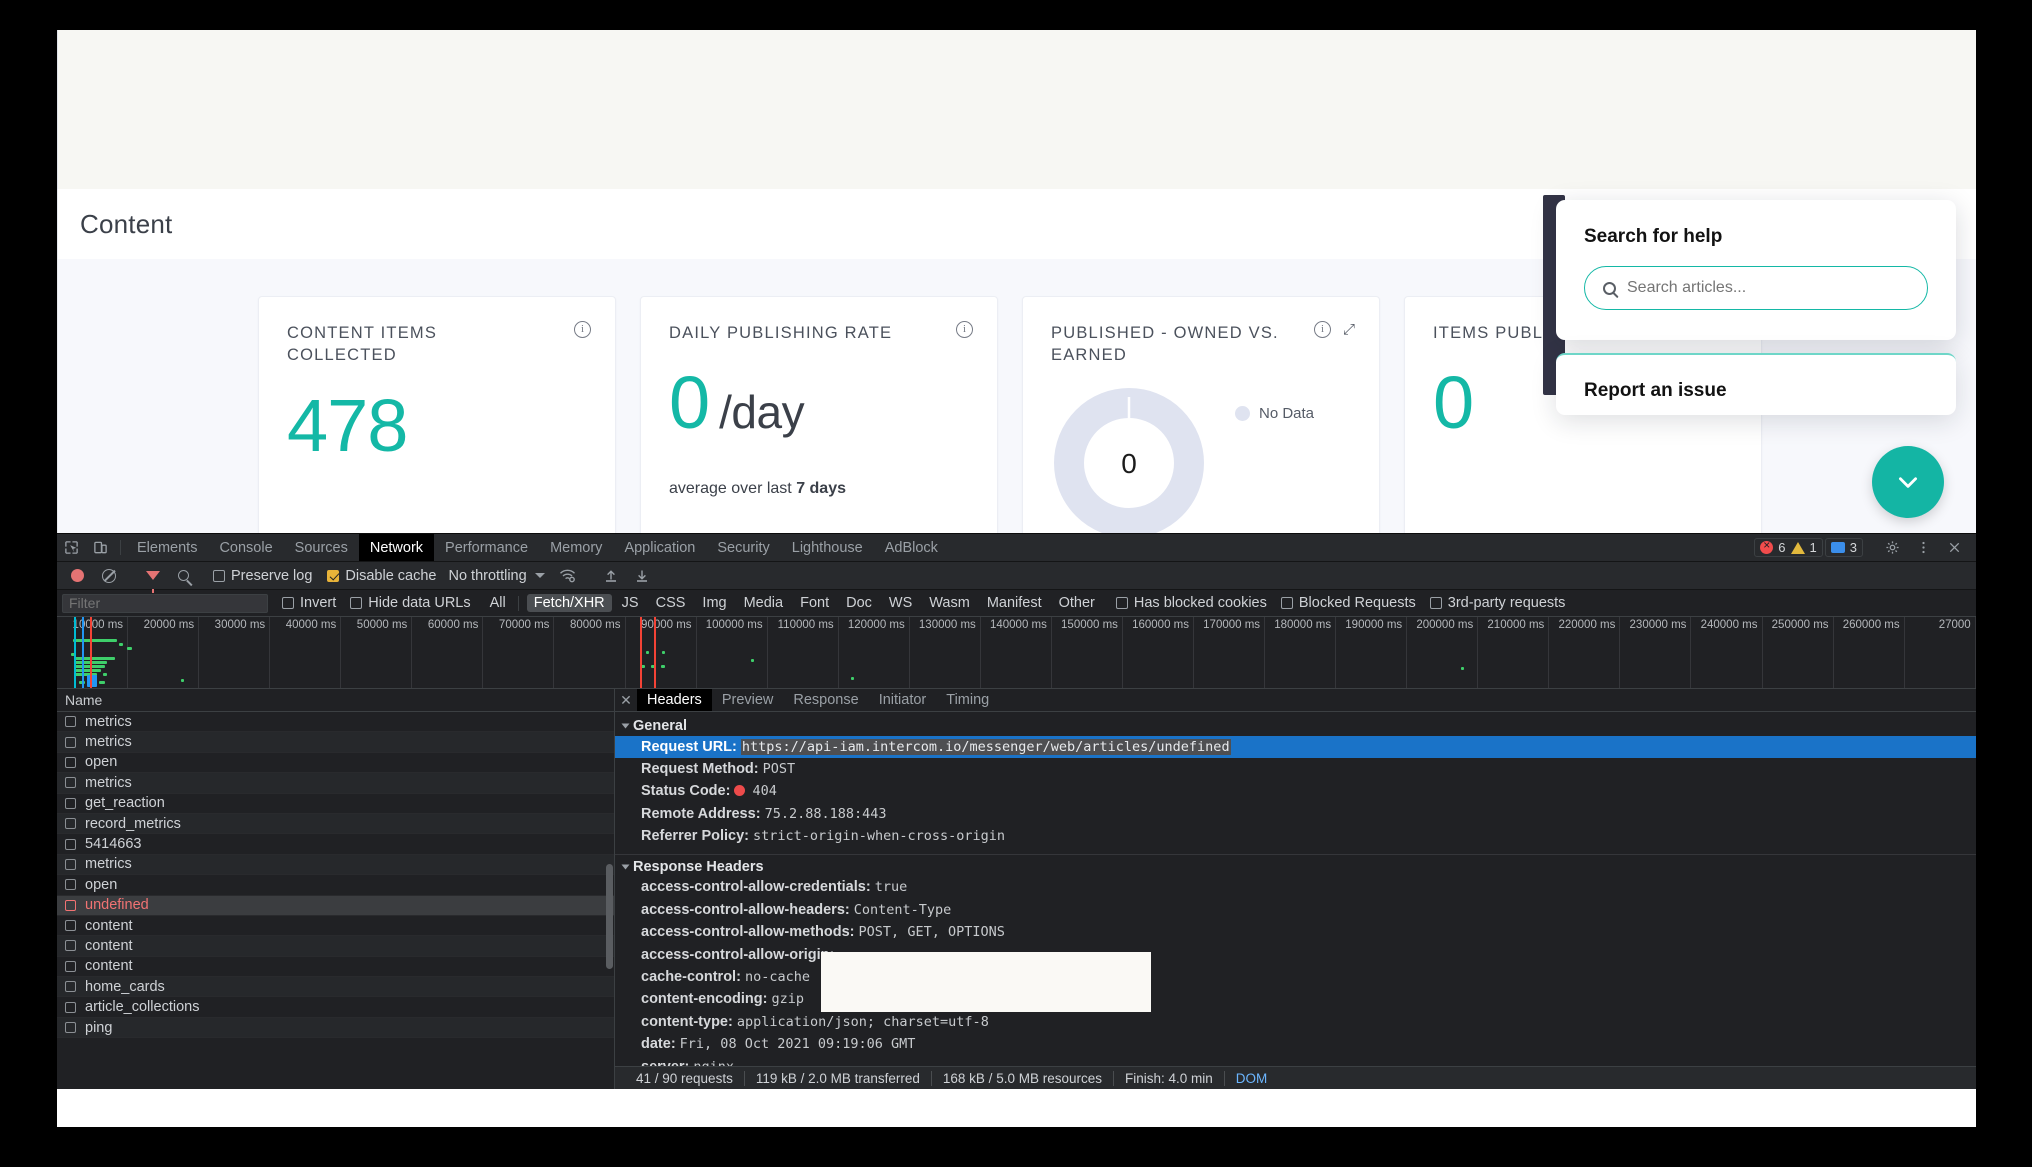 The height and width of the screenshot is (1167, 2032). Describe the element at coordinates (539, 575) in the screenshot. I see `chevron-down-icon` at that location.